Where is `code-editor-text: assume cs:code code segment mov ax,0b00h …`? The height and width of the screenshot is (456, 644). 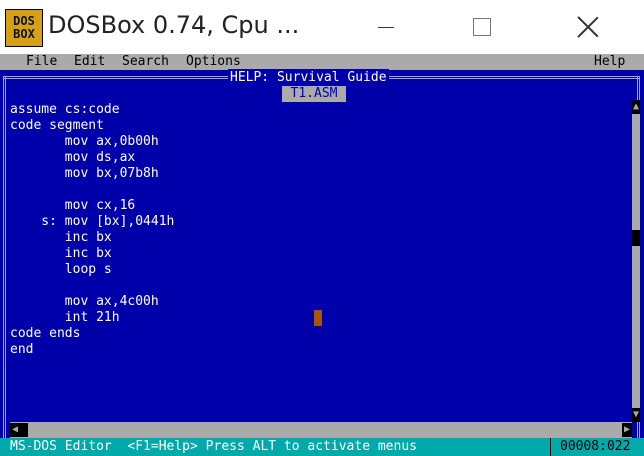
code-editor-text: assume cs:code code segment mov ax,0b00h … is located at coordinates (92, 230).